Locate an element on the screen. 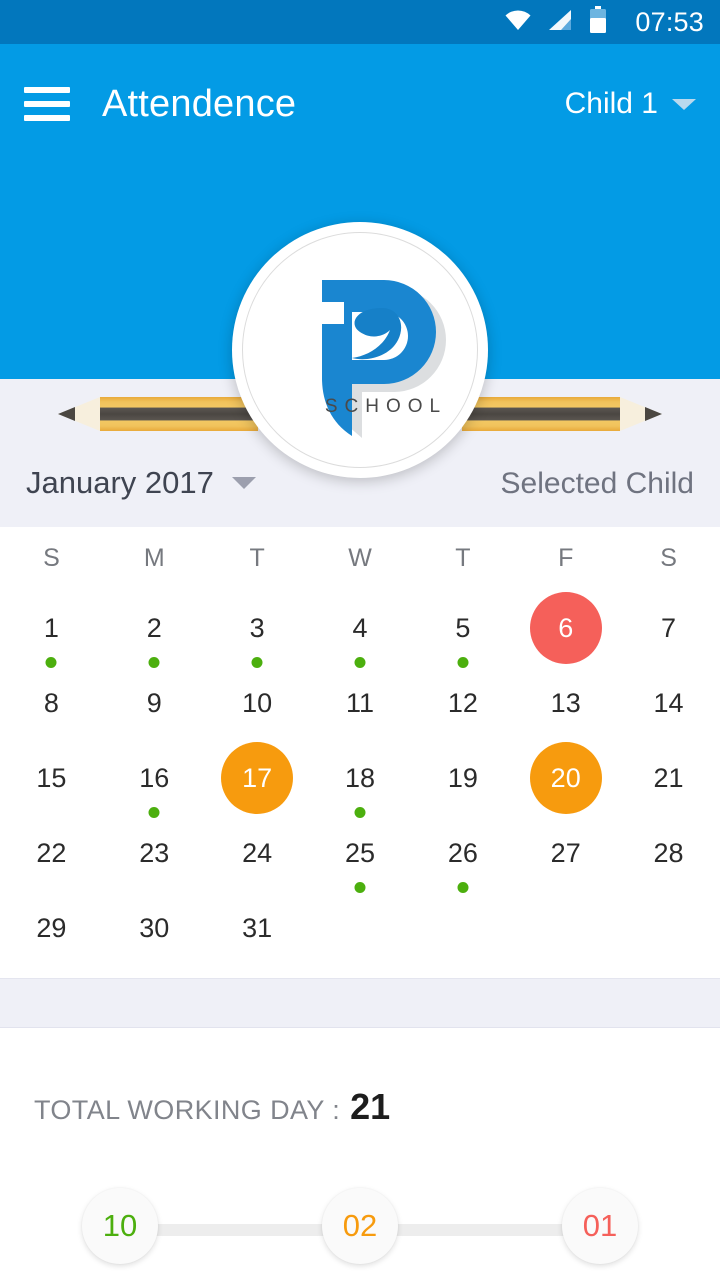 This screenshot has height=1280, width=720. status-bar-clock: 07:53 is located at coordinates (669, 21).